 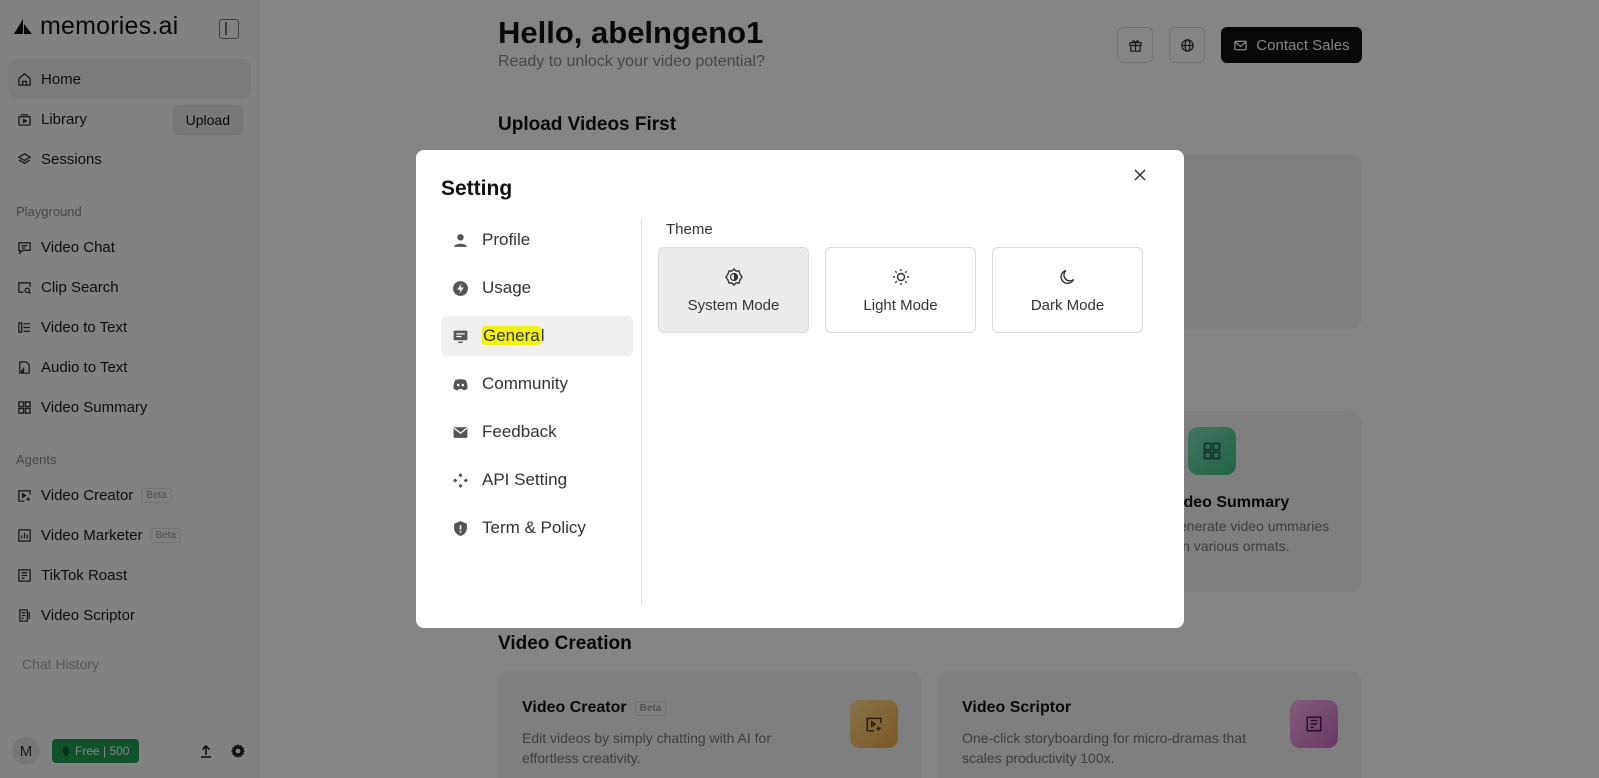 What do you see at coordinates (460, 288) in the screenshot?
I see `bolt-icon` at bounding box center [460, 288].